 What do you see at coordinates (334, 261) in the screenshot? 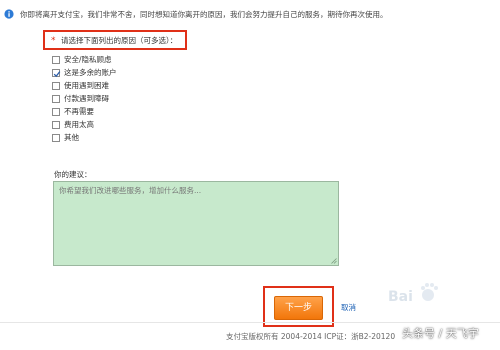
I see `resize-grip-icon` at bounding box center [334, 261].